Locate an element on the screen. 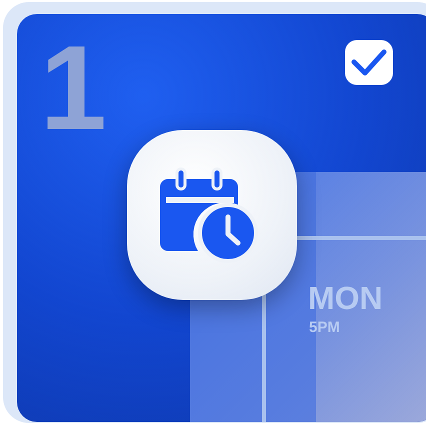 The image size is (426, 425). day-label: MON is located at coordinates (345, 298).